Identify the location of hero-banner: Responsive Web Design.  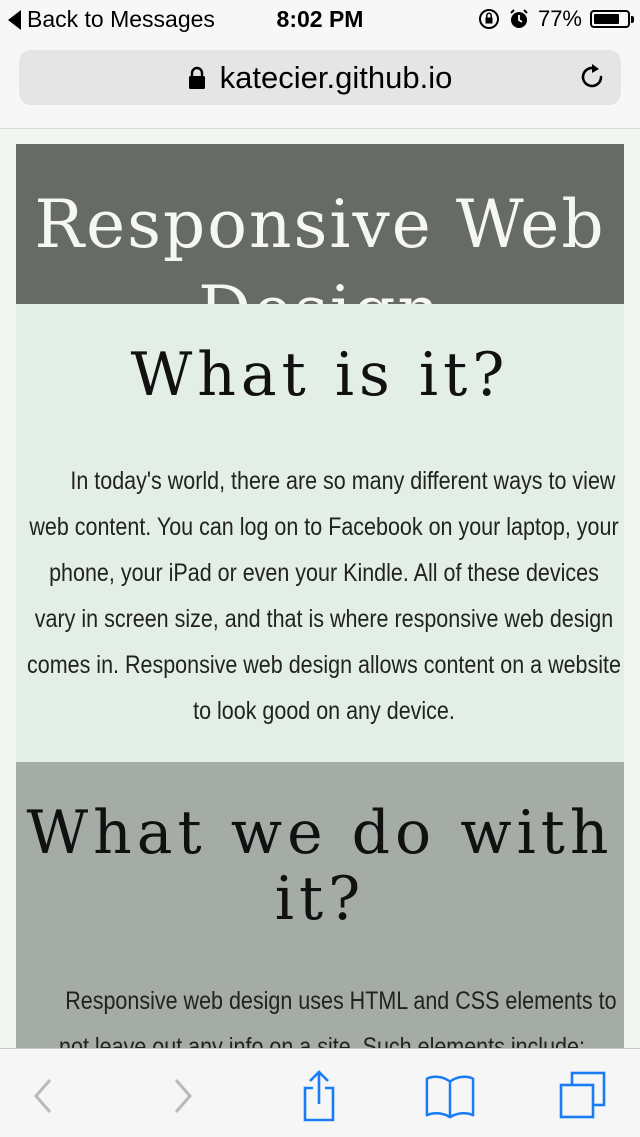
(320, 224).